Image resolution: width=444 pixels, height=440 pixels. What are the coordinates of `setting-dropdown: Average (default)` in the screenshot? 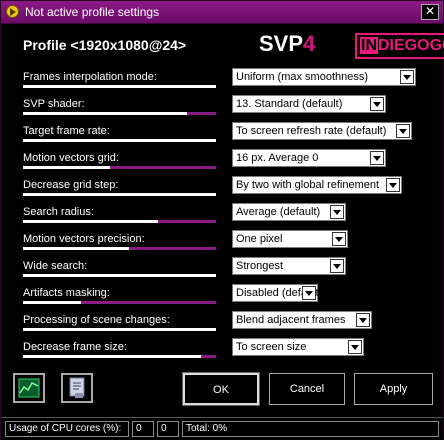 It's located at (289, 212).